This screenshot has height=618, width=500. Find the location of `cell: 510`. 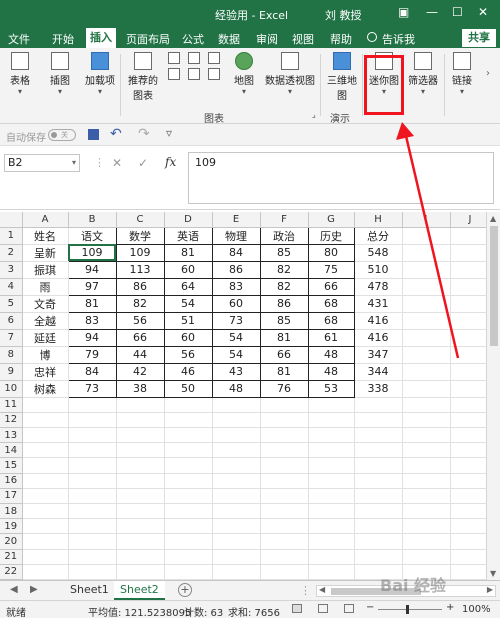

cell: 510 is located at coordinates (378, 270).